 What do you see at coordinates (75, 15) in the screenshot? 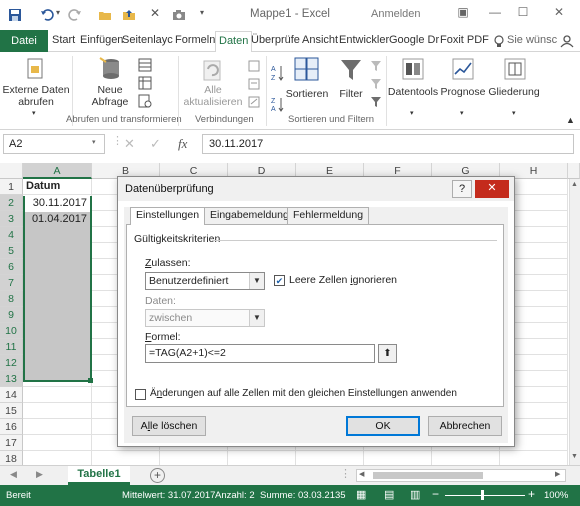
I see `redo-icon` at bounding box center [75, 15].